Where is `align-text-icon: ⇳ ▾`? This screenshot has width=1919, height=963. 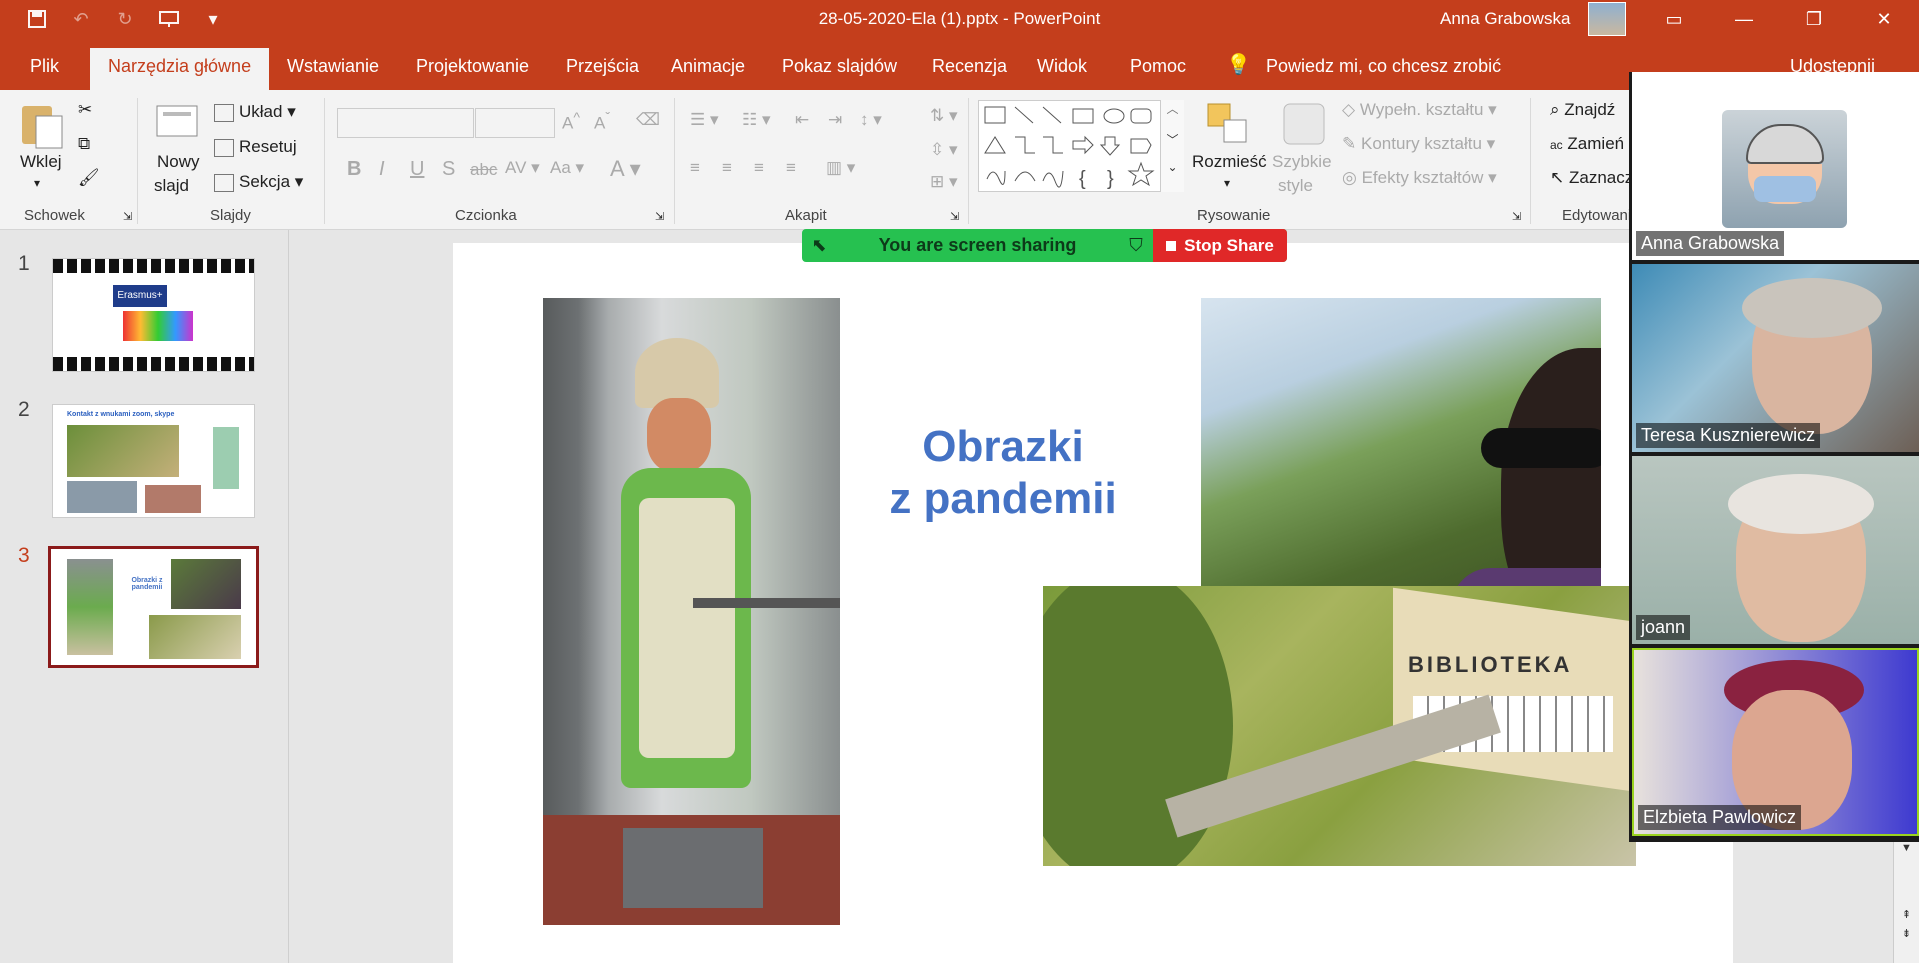 align-text-icon: ⇳ ▾ is located at coordinates (944, 150).